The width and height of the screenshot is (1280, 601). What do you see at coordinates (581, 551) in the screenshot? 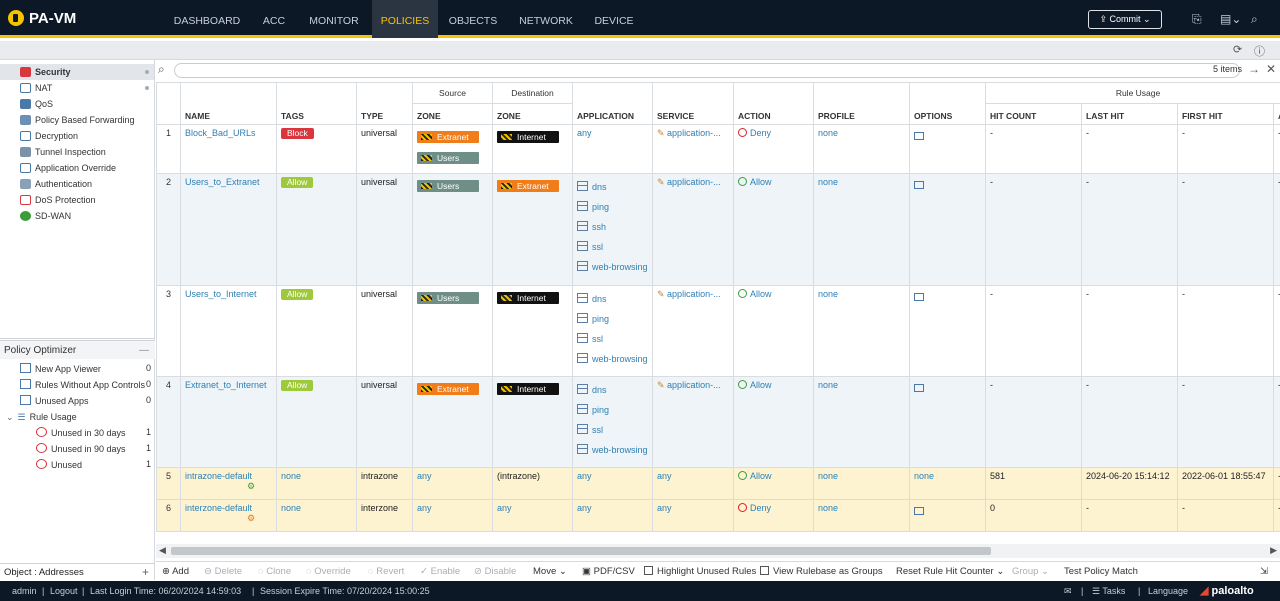
I see `scrollbar-thumb` at bounding box center [581, 551].